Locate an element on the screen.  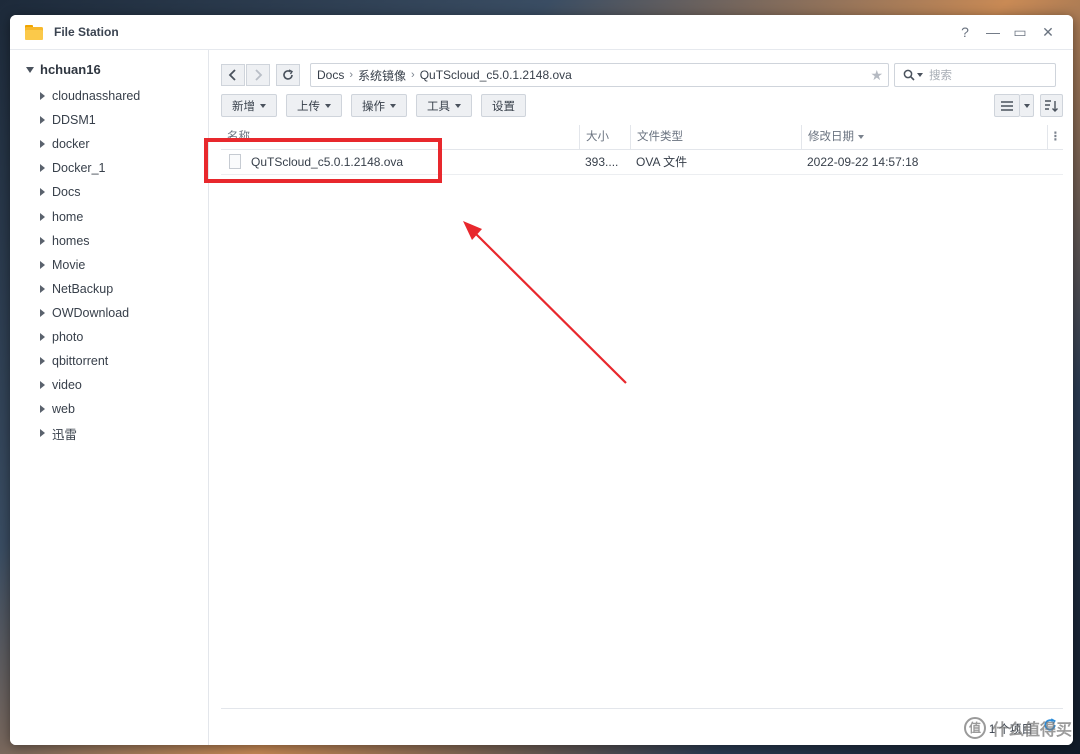
folder-app-icon is located at coordinates (34, 32).